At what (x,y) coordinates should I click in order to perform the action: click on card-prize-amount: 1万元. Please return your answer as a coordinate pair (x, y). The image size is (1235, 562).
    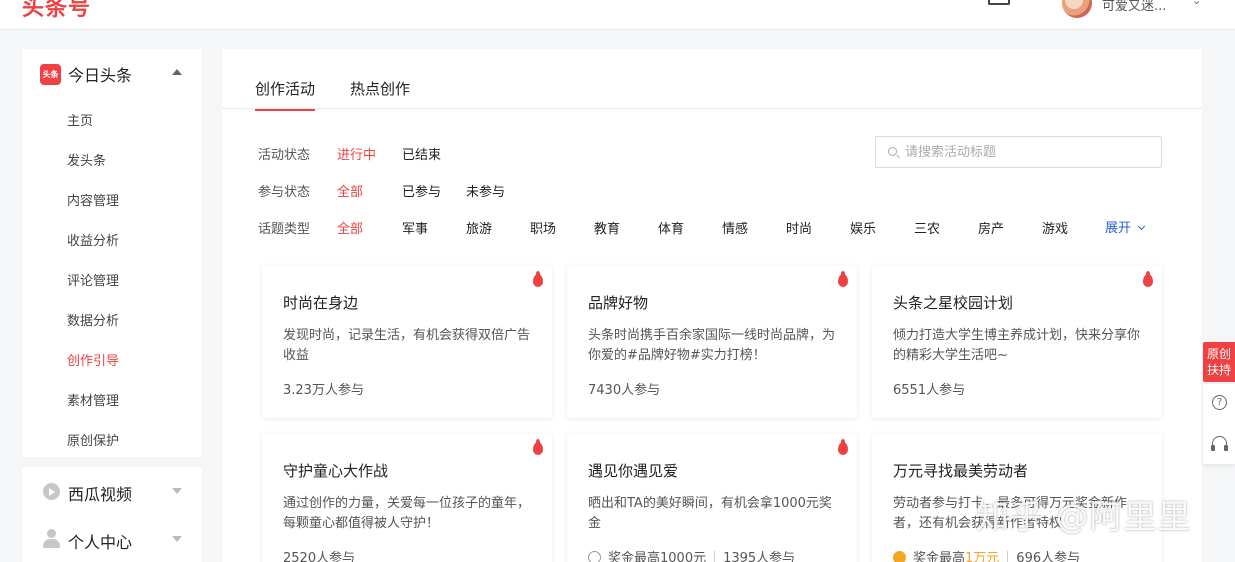
    Looking at the image, I should click on (982, 556).